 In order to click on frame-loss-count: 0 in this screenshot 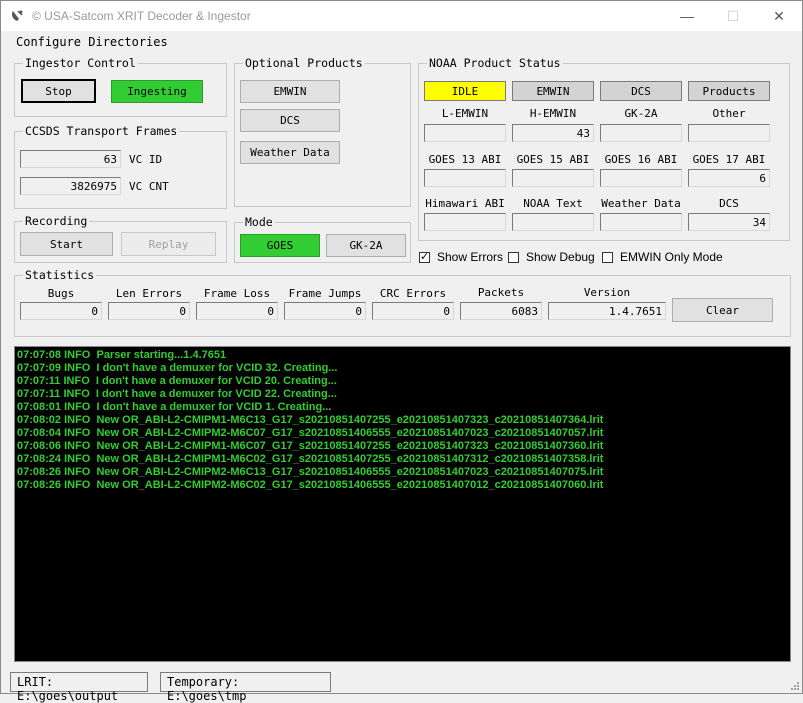, I will do `click(237, 311)`.